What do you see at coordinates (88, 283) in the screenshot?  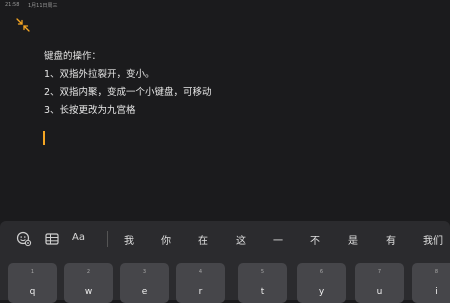 I see `key-w: 2 w` at bounding box center [88, 283].